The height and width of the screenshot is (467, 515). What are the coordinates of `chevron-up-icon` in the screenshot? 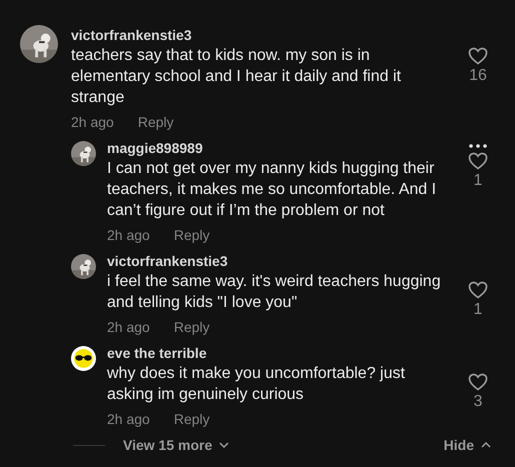 It's located at (486, 445).